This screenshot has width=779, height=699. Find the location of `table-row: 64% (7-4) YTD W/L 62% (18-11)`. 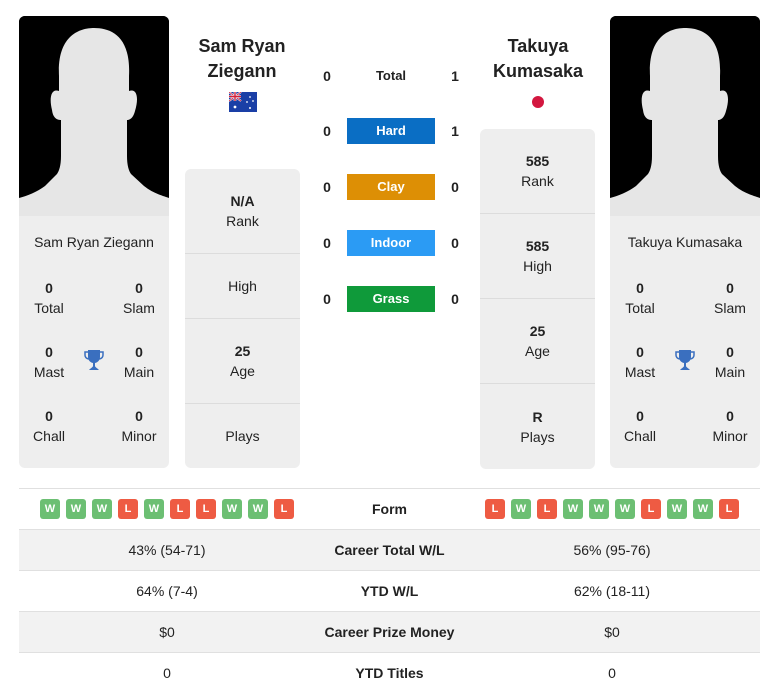

table-row: 64% (7-4) YTD W/L 62% (18-11) is located at coordinates (389, 590).